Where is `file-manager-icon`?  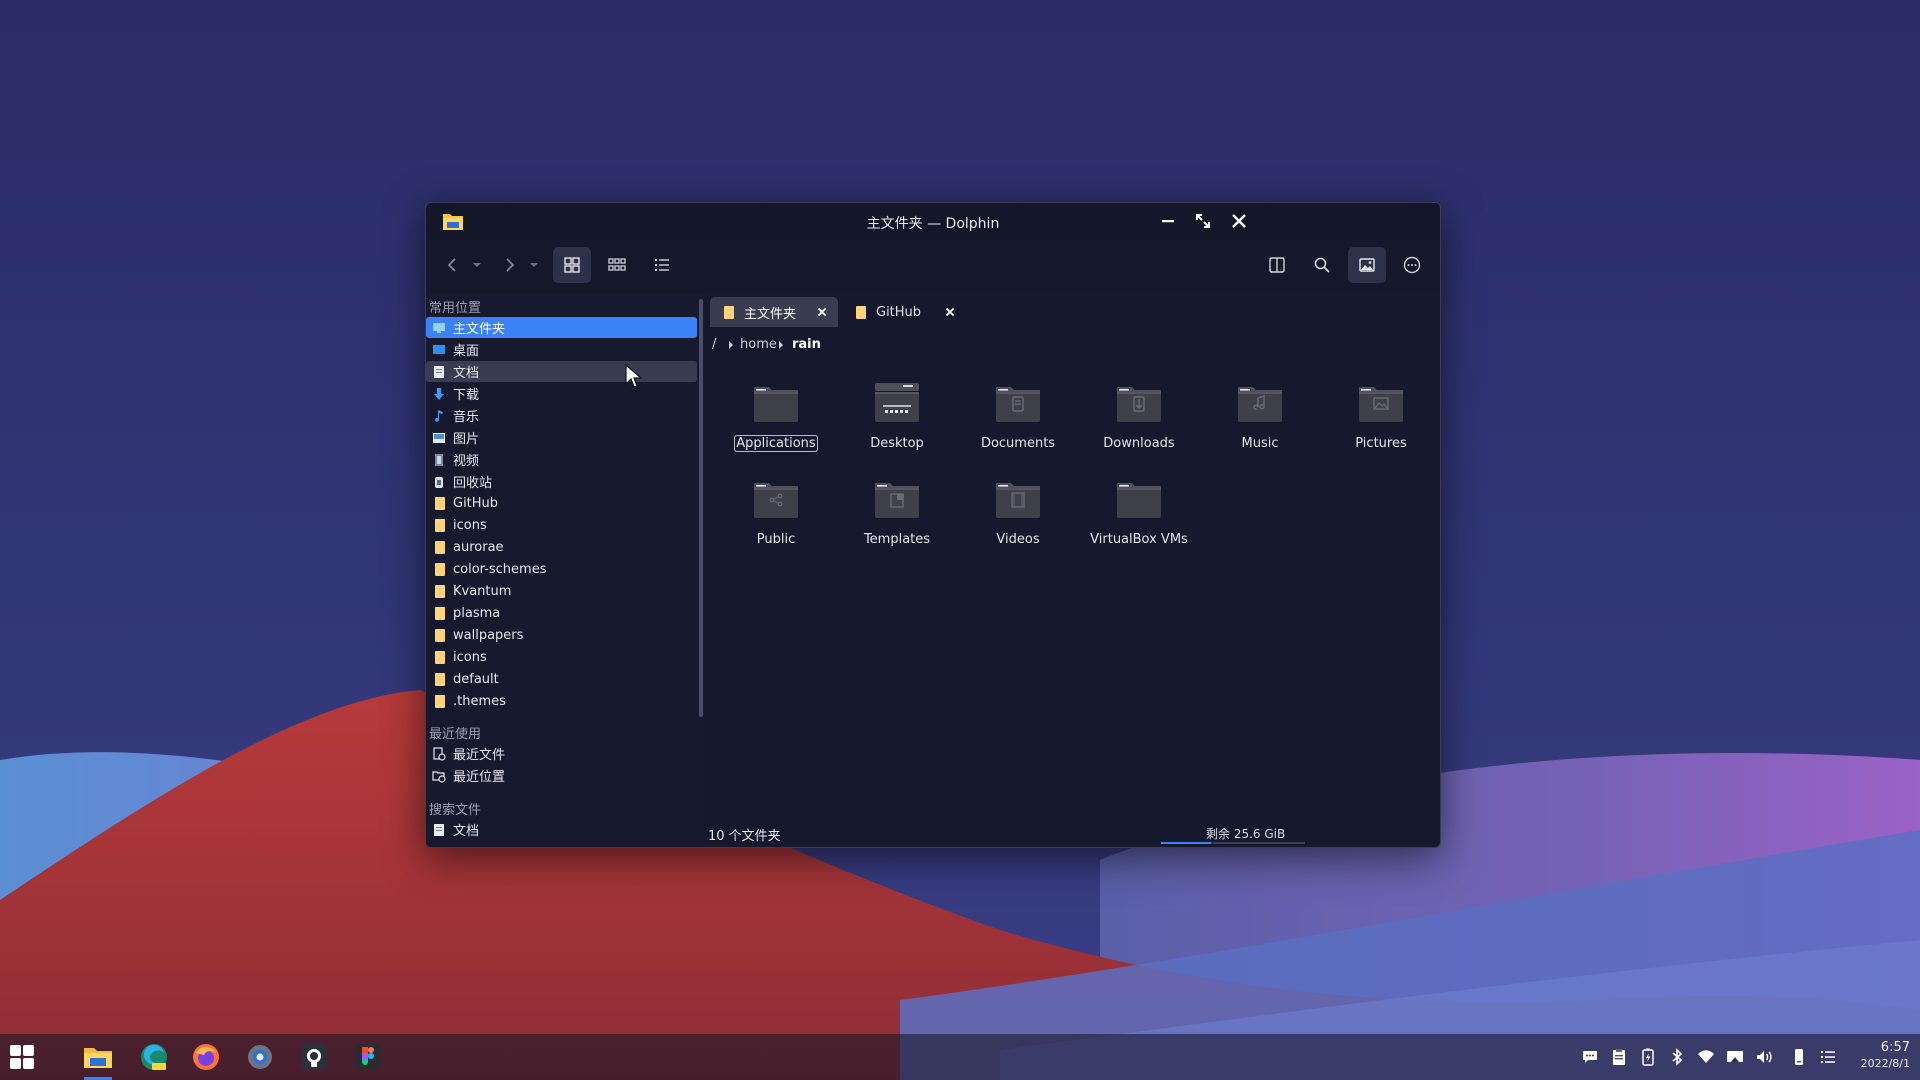
file-manager-icon is located at coordinates (98, 1058).